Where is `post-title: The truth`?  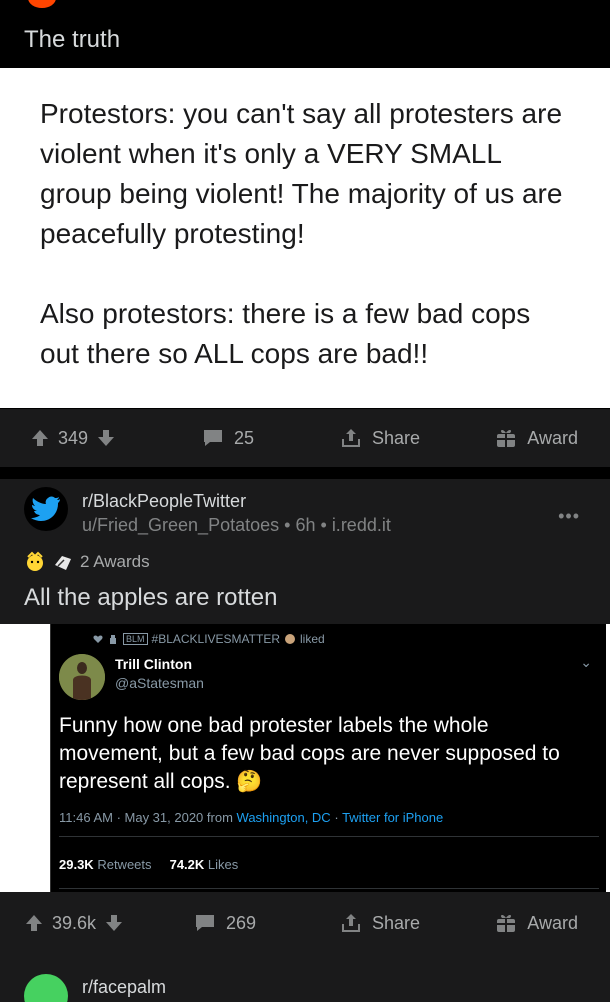
post-title: The truth is located at coordinates (72, 40).